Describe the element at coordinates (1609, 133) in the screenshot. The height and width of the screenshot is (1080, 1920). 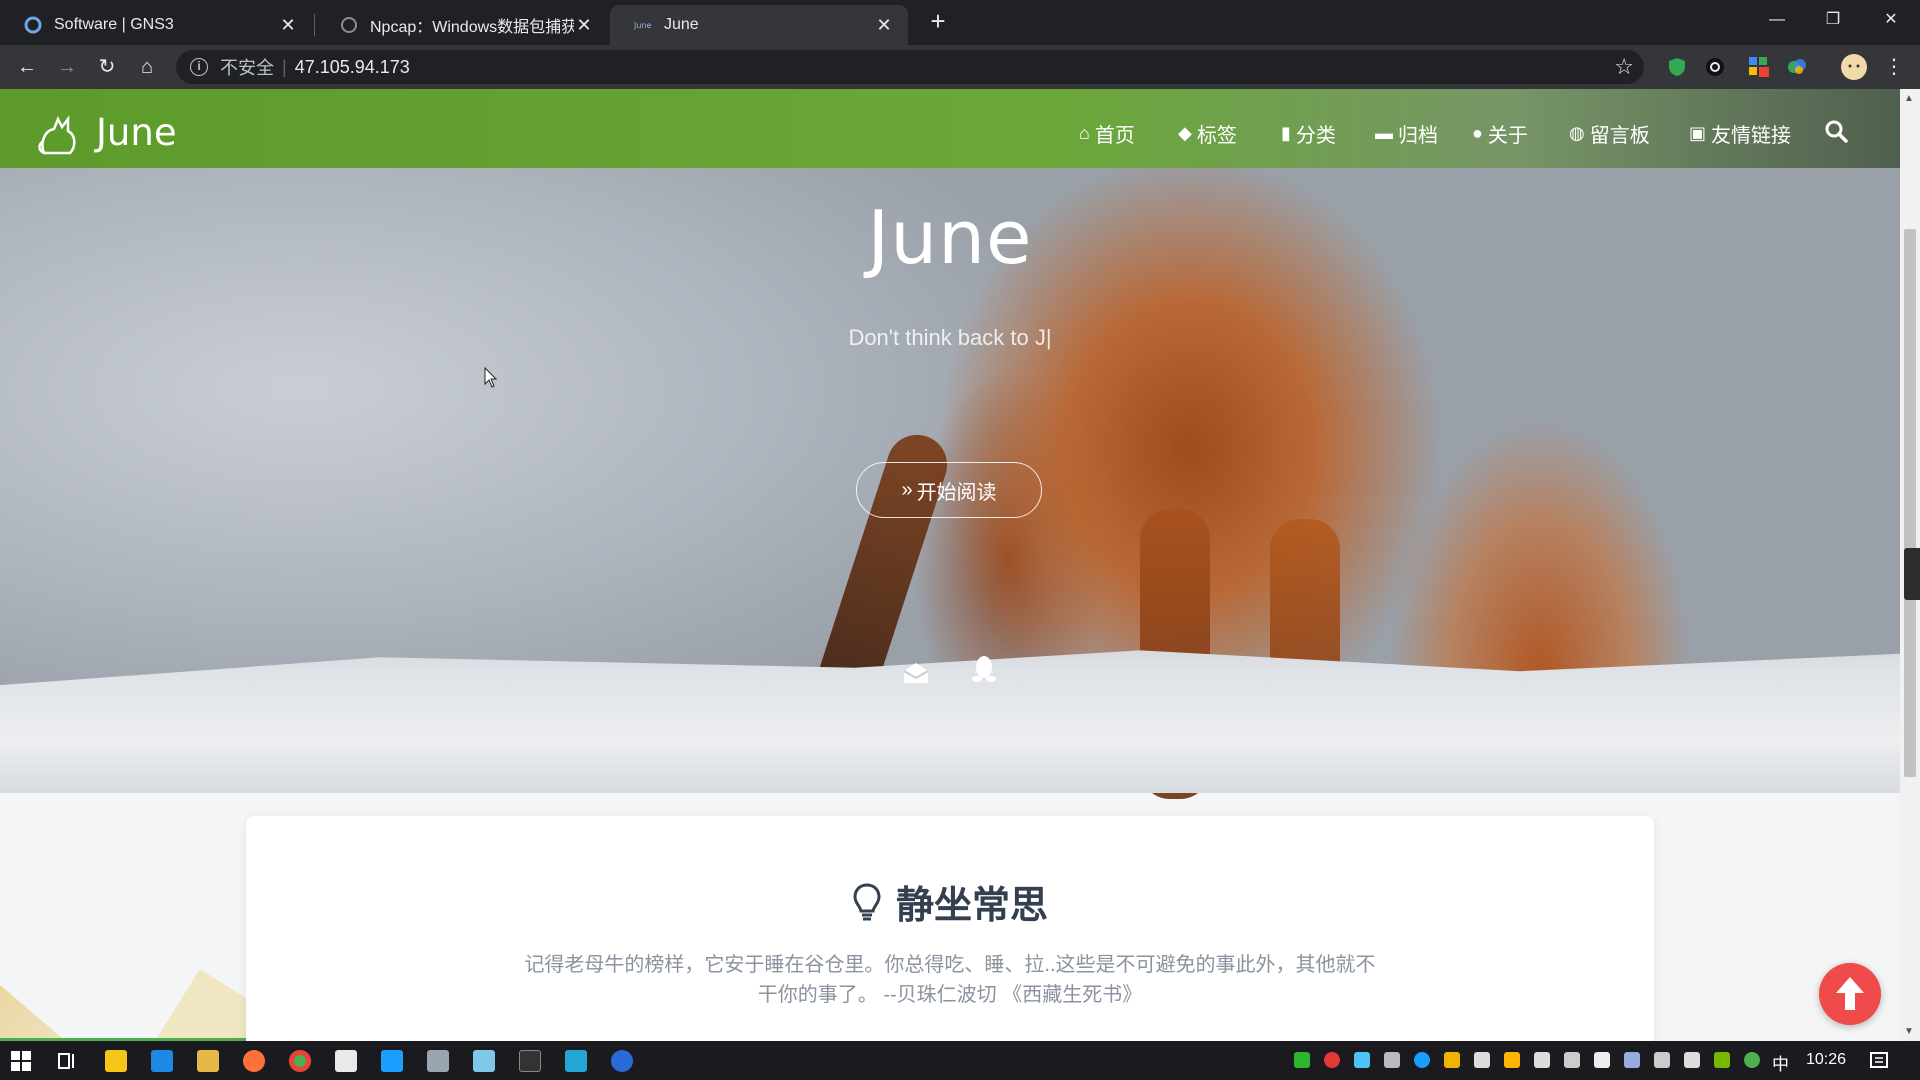
I see `nav-guestbook: ◍ 留言板` at that location.